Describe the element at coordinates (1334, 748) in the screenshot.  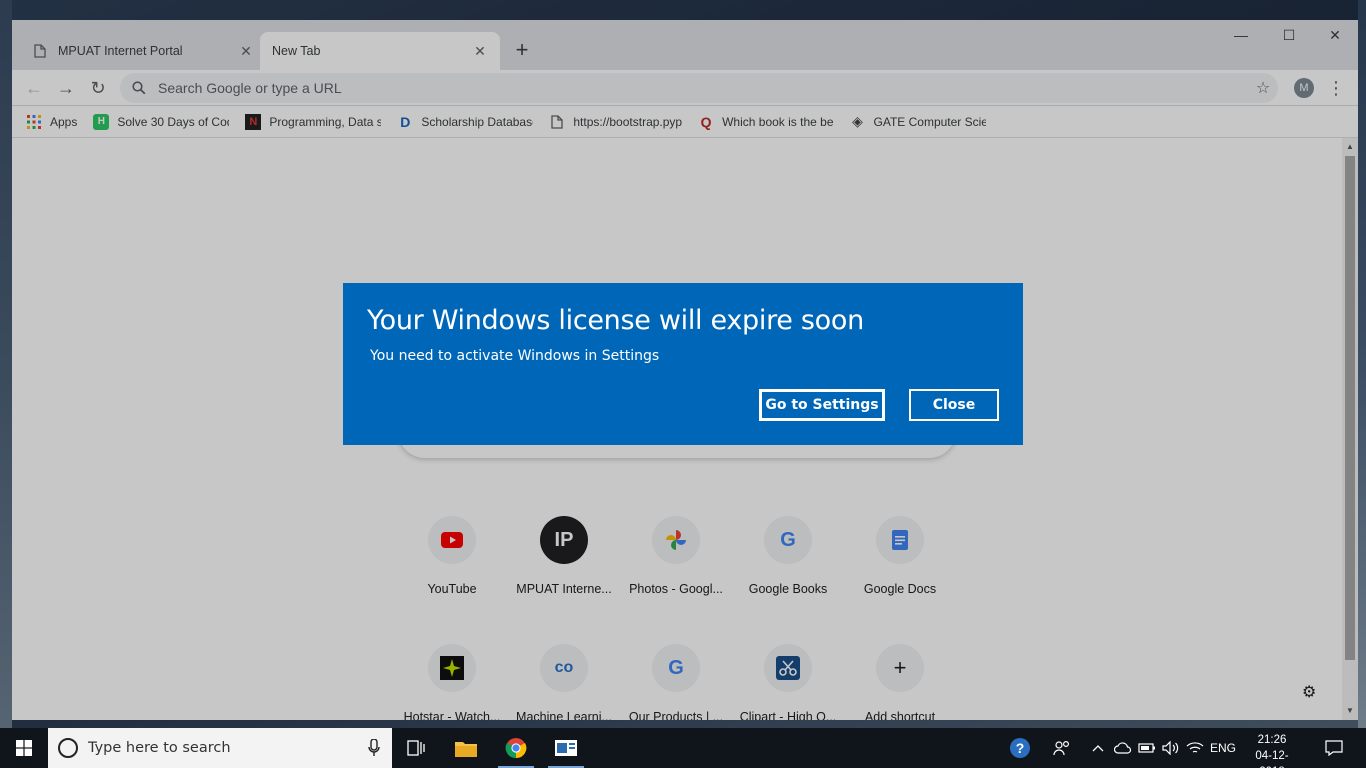
I see `notifications-icon` at that location.